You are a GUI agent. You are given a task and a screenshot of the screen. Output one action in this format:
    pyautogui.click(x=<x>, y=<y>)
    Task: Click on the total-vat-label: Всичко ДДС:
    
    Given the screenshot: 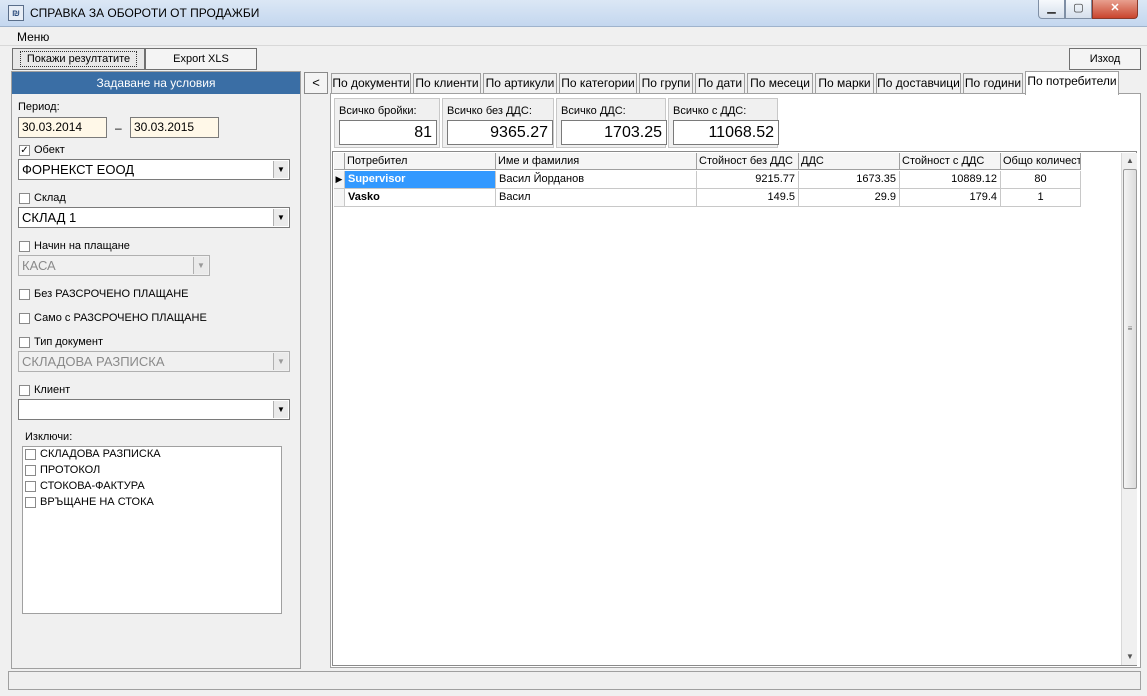 What is the action you would take?
    pyautogui.click(x=593, y=111)
    